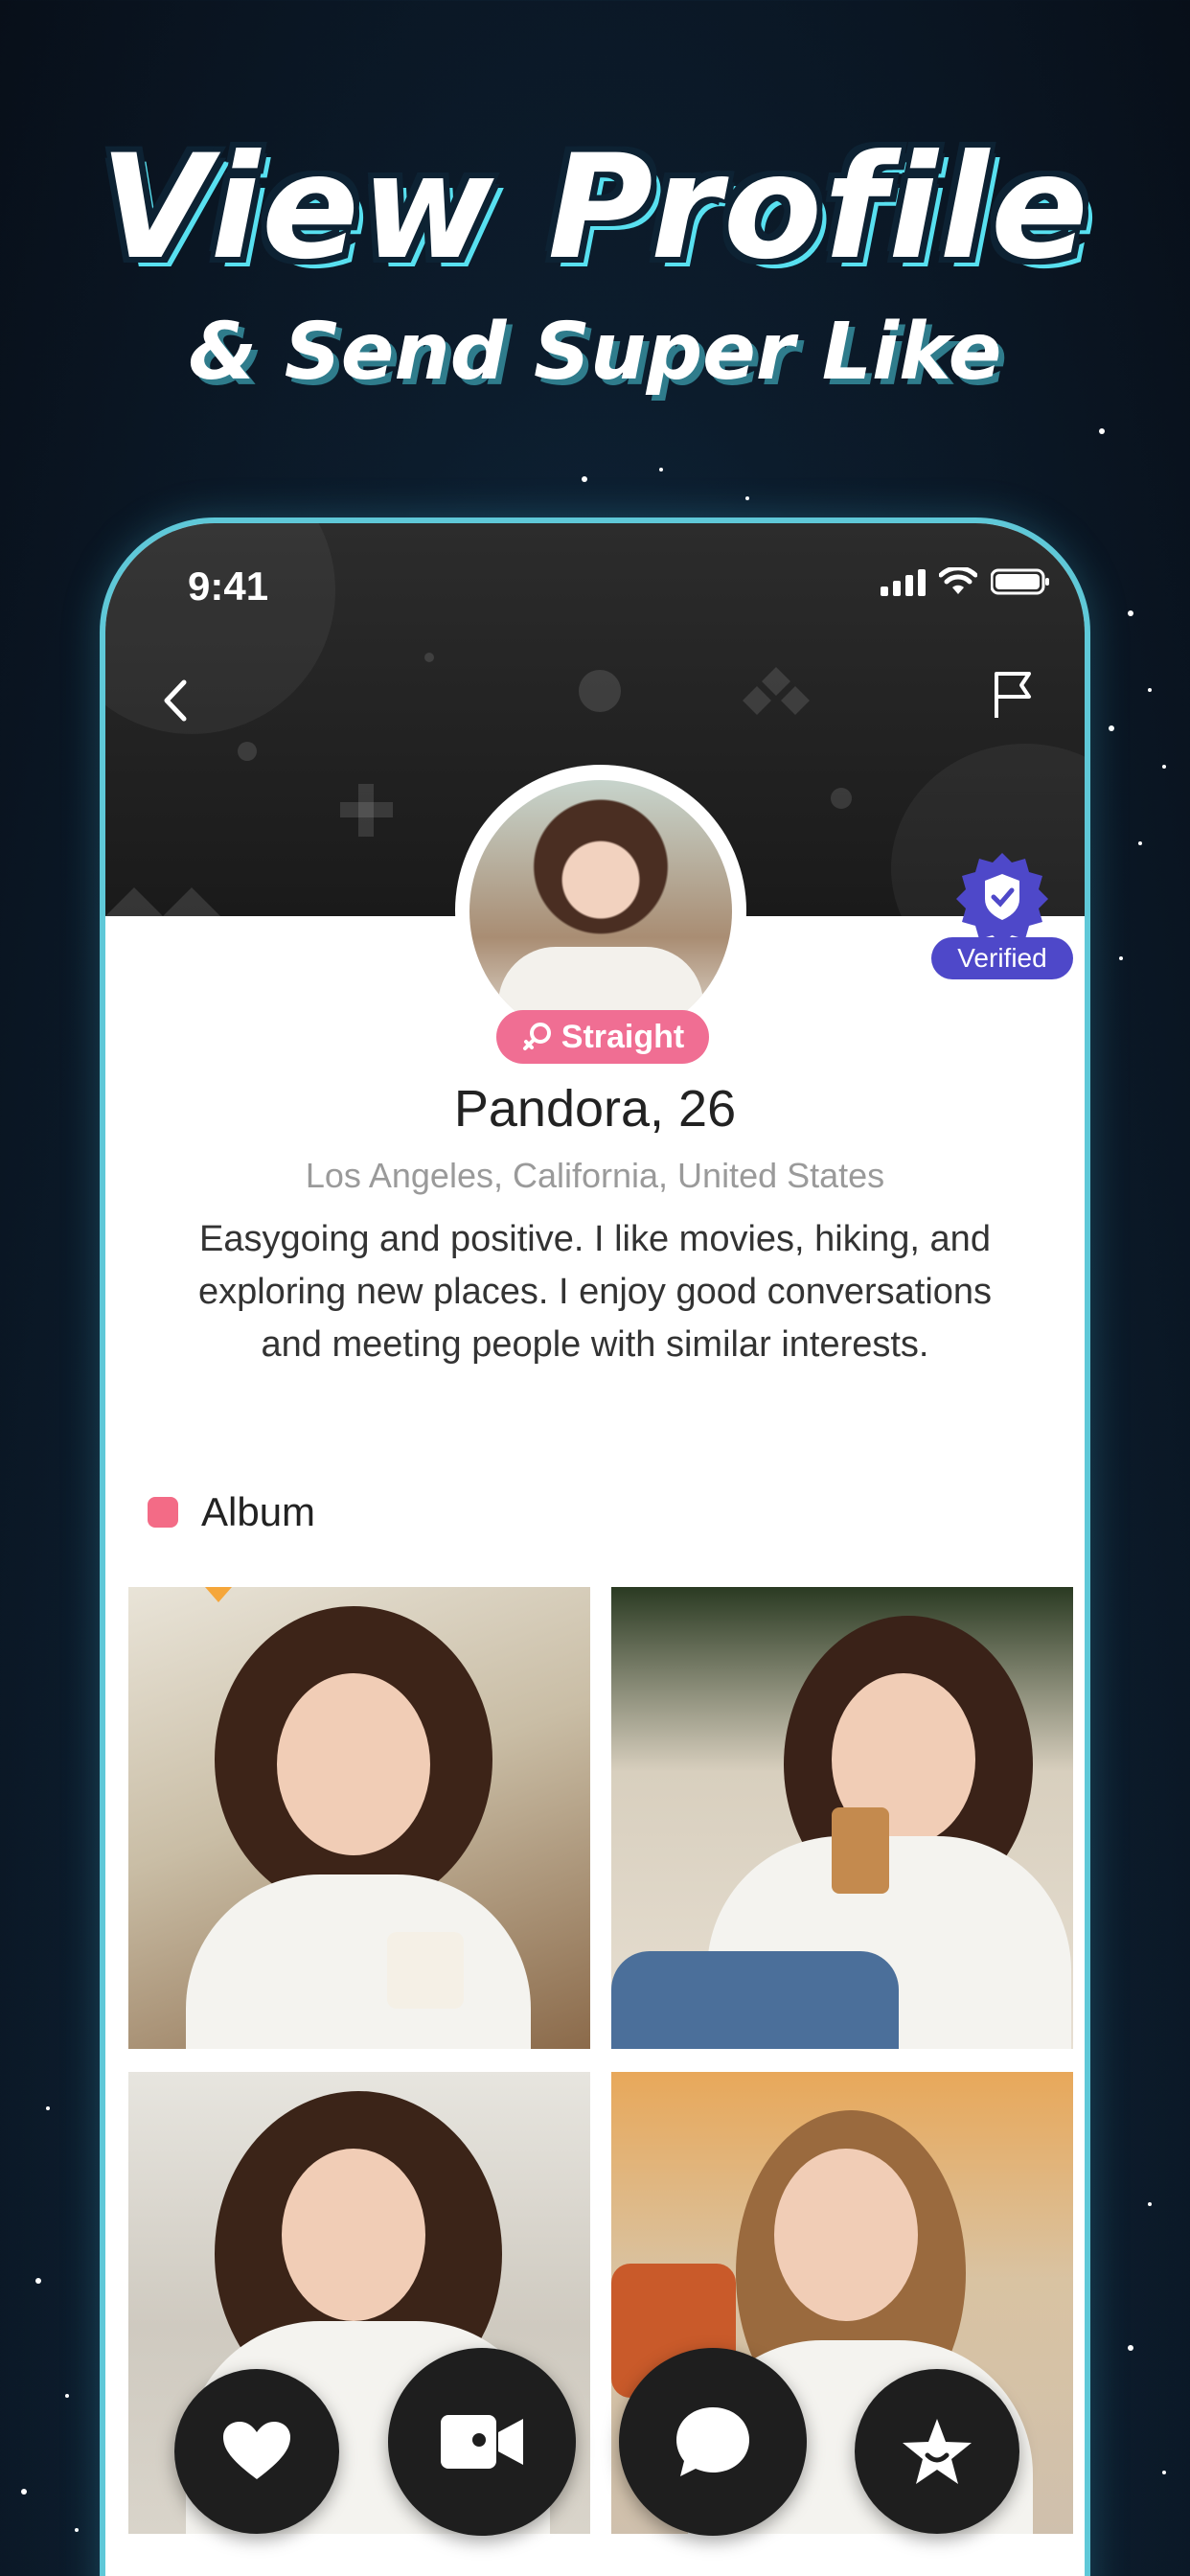 The height and width of the screenshot is (2576, 1190). I want to click on profile-location: Los Angeles, California, United States, so click(595, 1176).